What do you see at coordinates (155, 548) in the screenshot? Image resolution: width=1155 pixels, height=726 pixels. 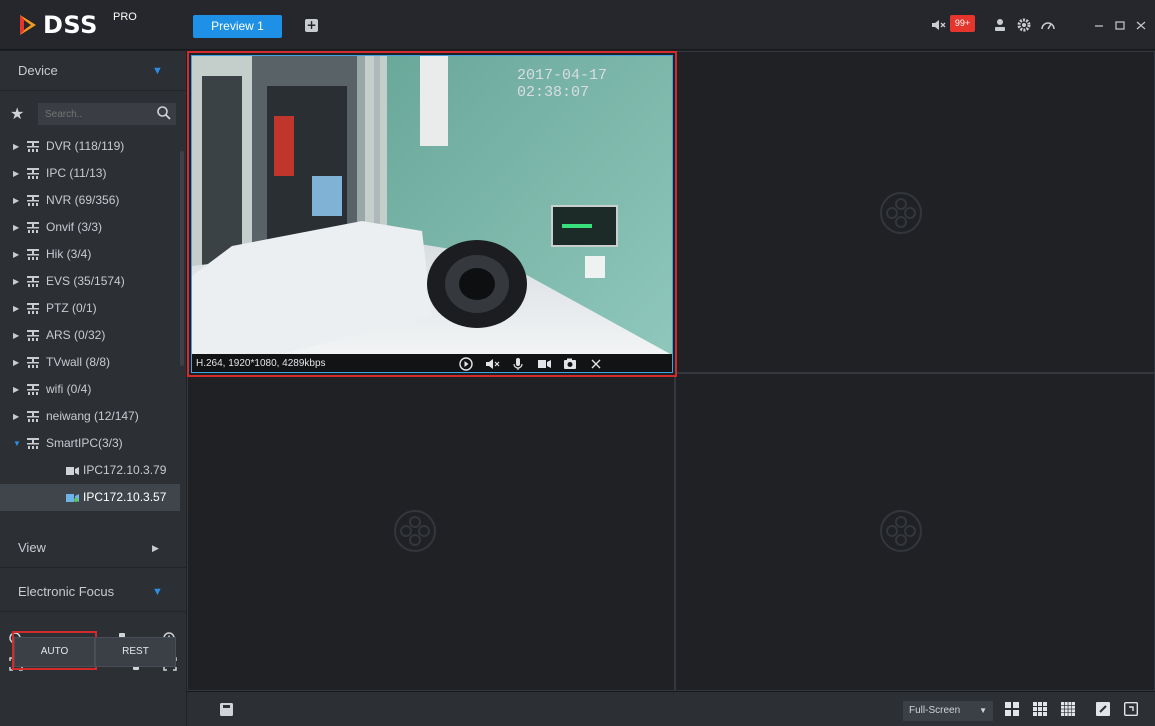 I see `chevron-right-icon: ▶` at bounding box center [155, 548].